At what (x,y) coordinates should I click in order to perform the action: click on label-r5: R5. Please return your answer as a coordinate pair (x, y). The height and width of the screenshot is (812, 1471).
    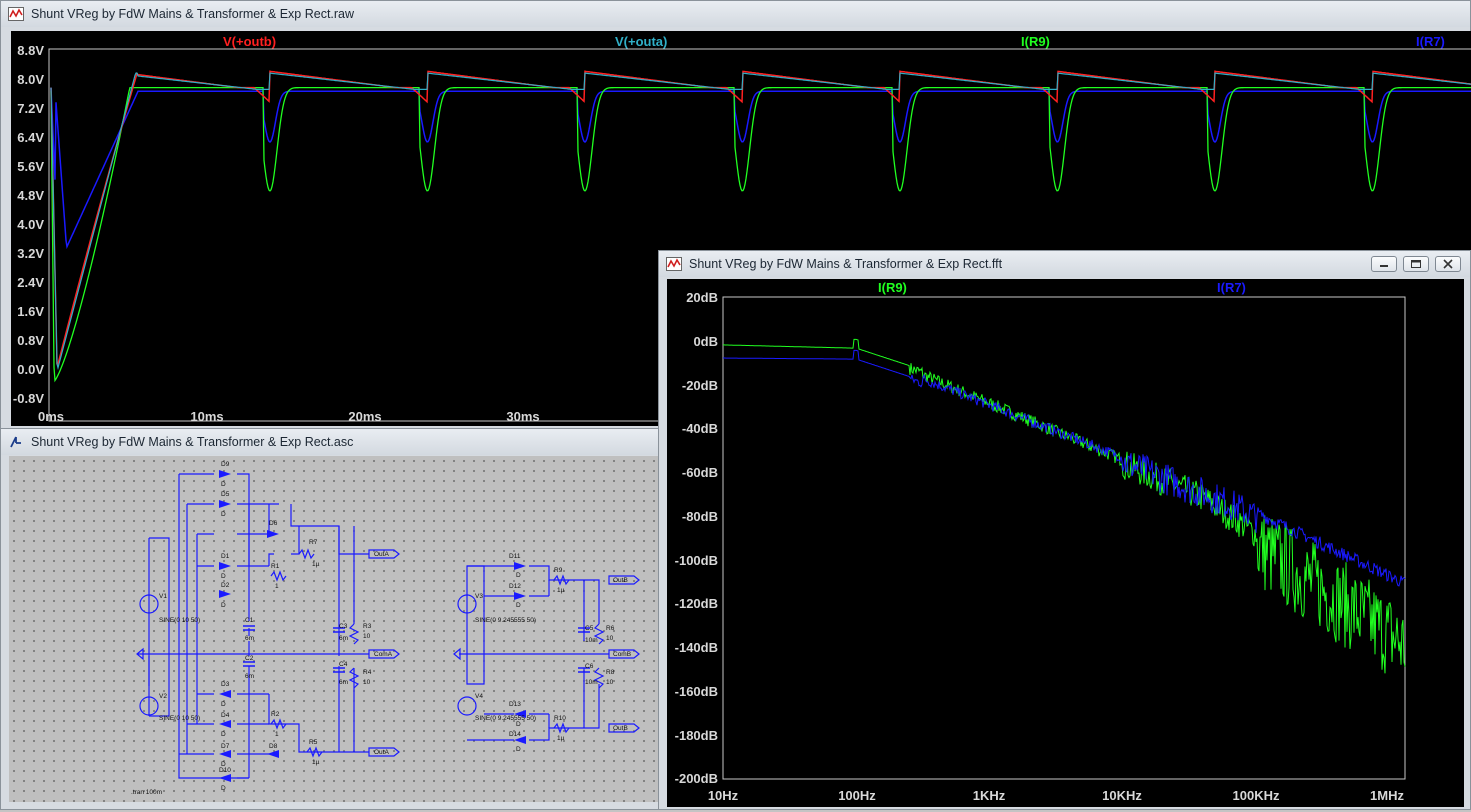
    Looking at the image, I should click on (313, 742).